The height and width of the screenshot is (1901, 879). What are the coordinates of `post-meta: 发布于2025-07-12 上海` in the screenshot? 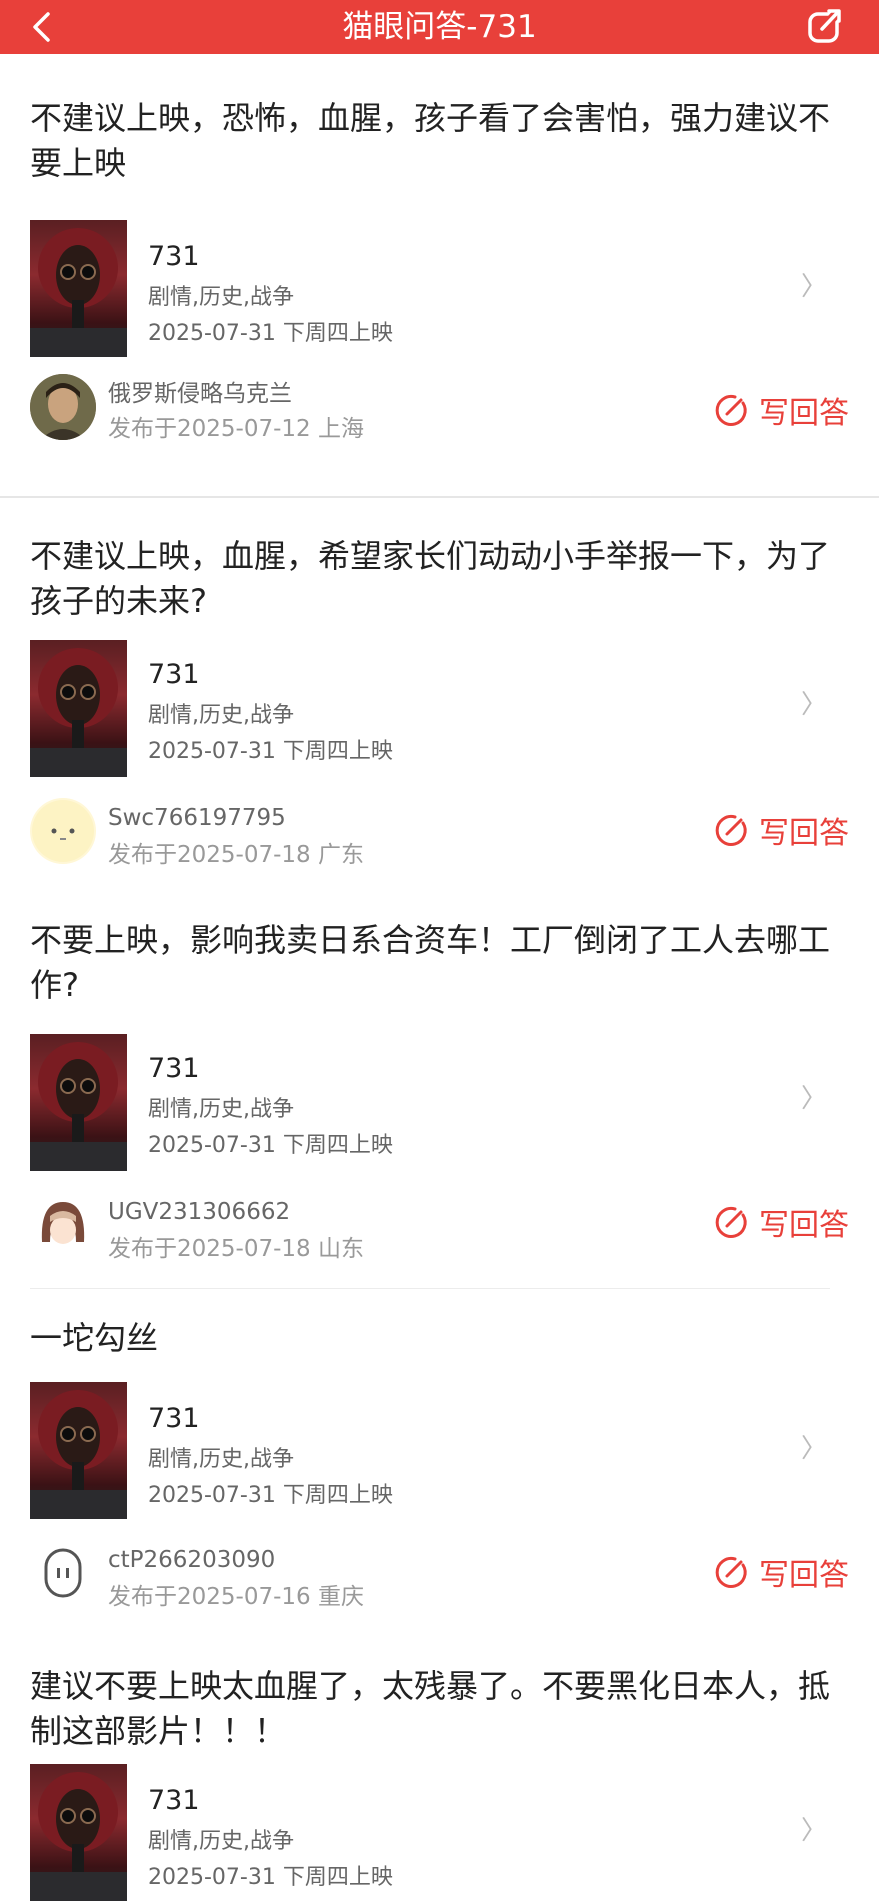 It's located at (236, 429).